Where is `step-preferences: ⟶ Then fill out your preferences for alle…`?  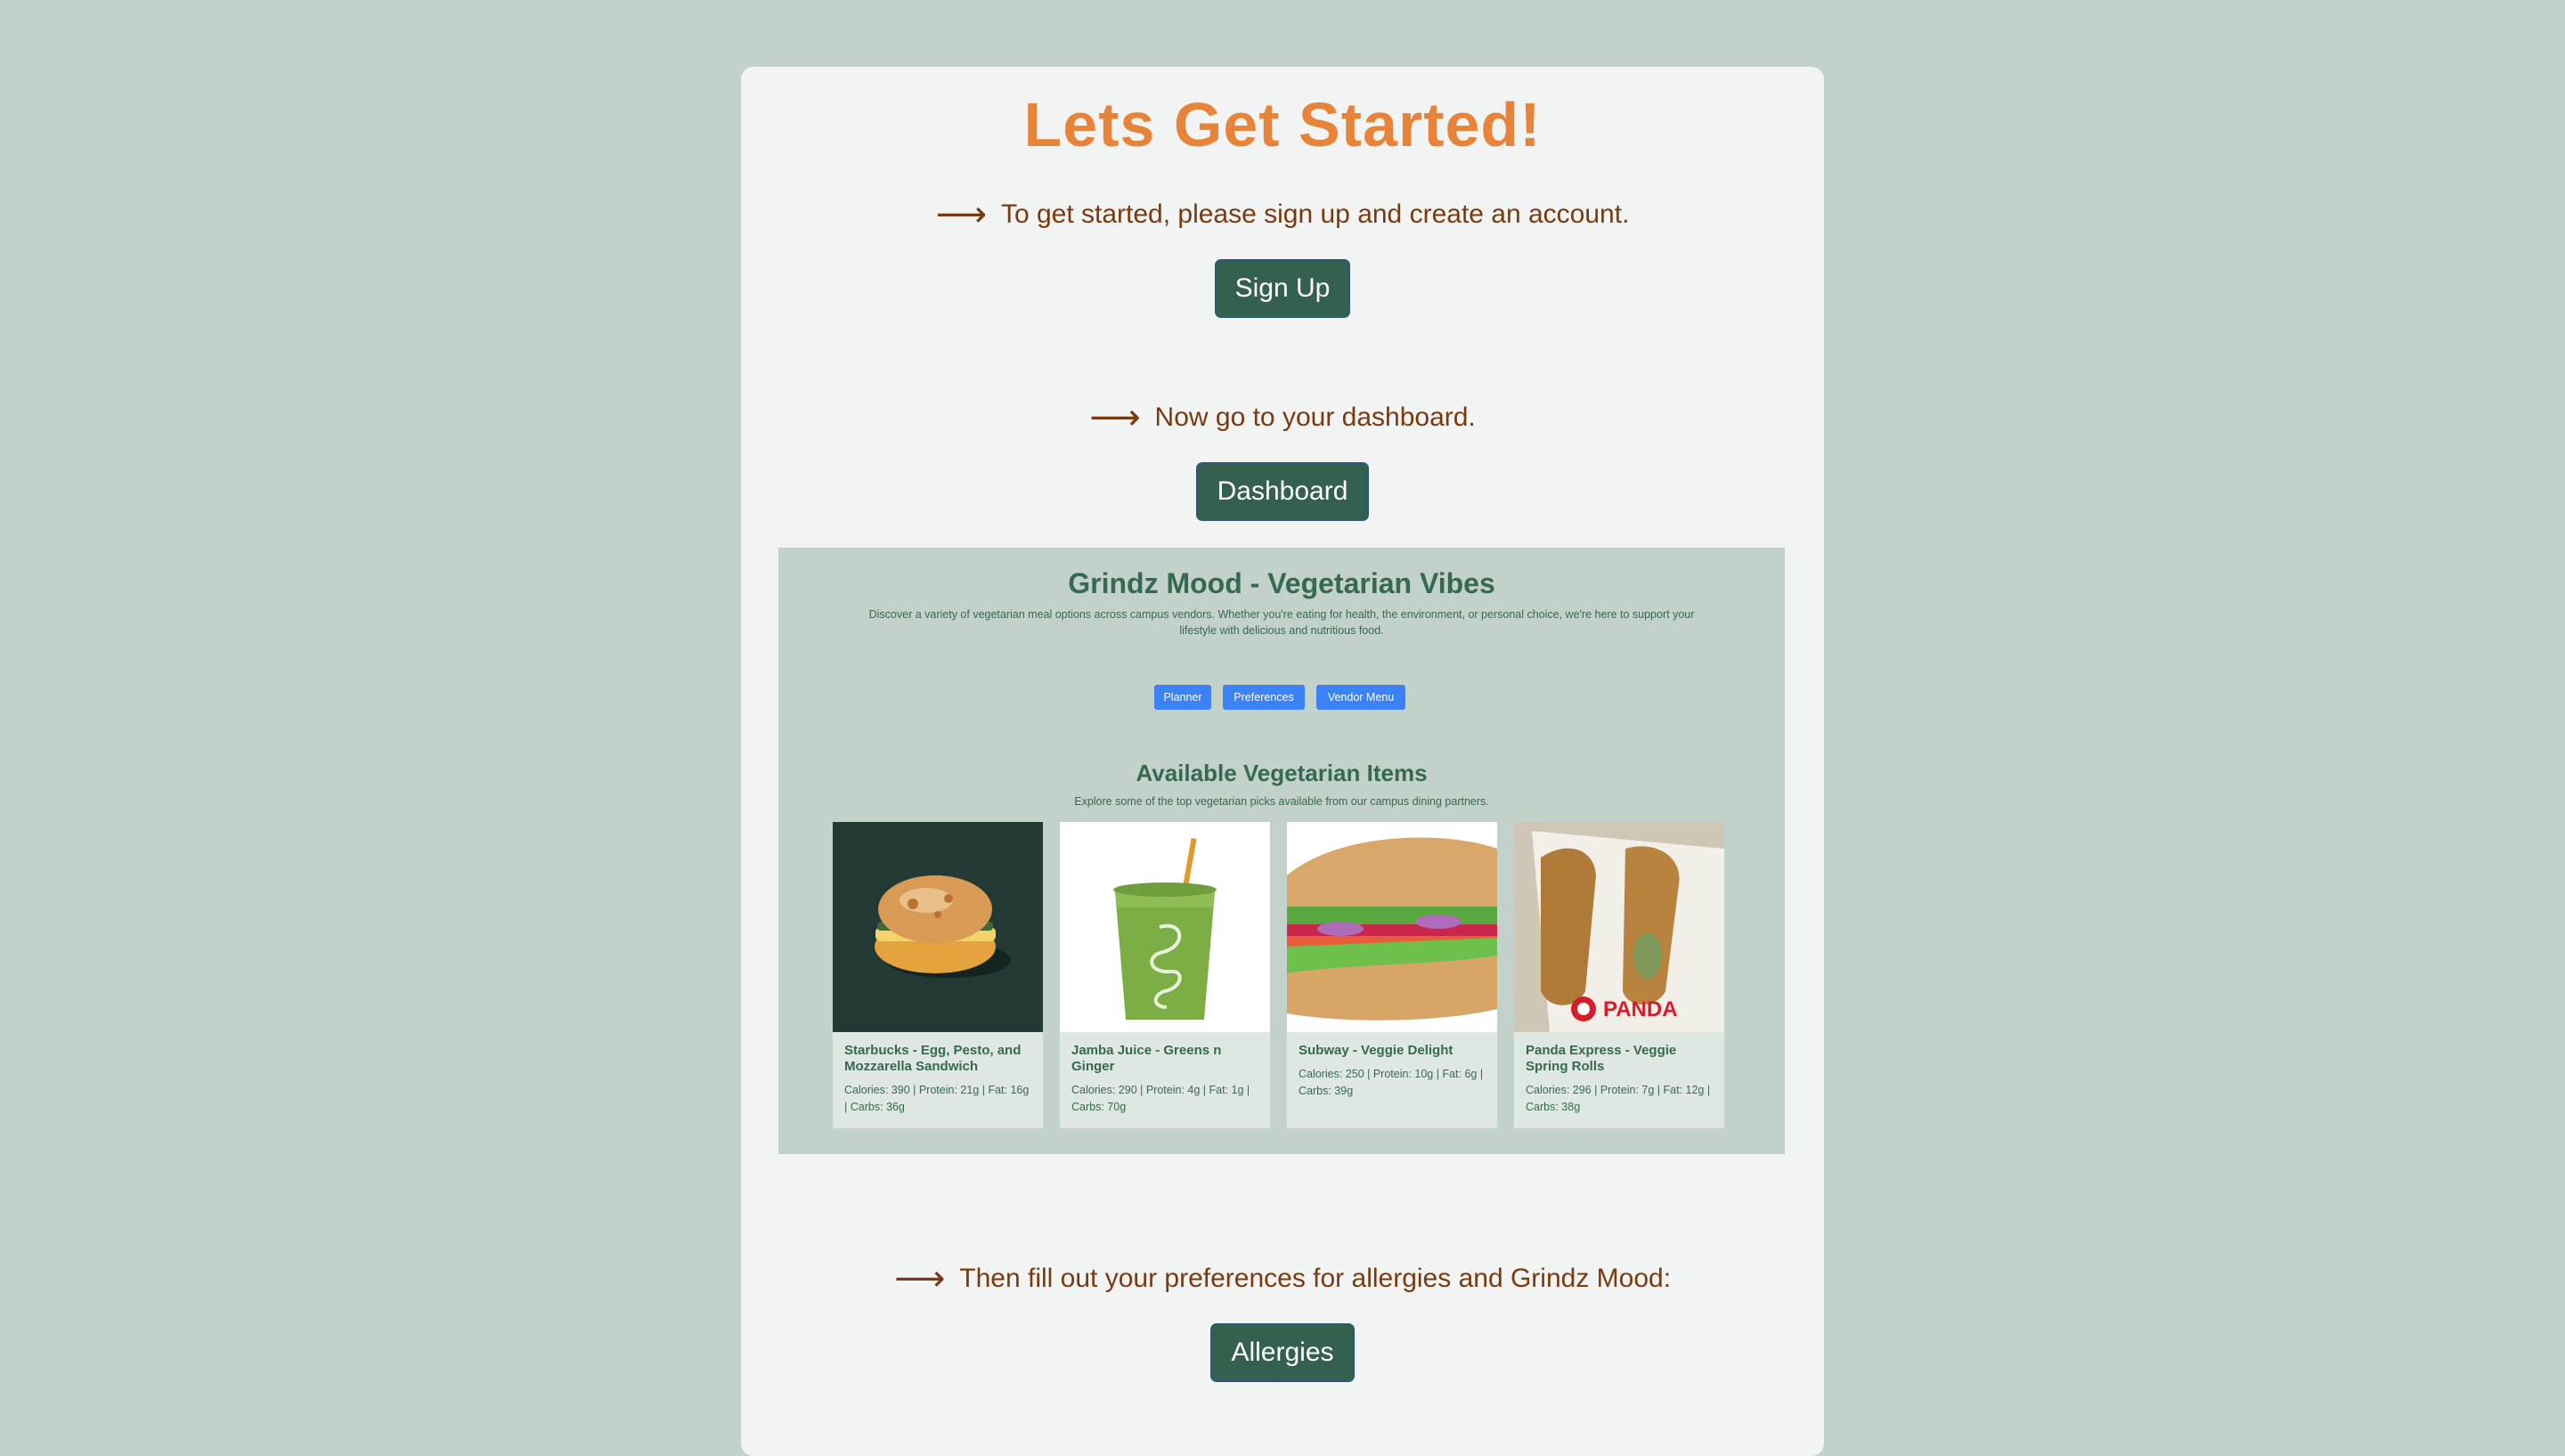
step-preferences: ⟶ Then fill out your preferences for alle… is located at coordinates (1282, 1278).